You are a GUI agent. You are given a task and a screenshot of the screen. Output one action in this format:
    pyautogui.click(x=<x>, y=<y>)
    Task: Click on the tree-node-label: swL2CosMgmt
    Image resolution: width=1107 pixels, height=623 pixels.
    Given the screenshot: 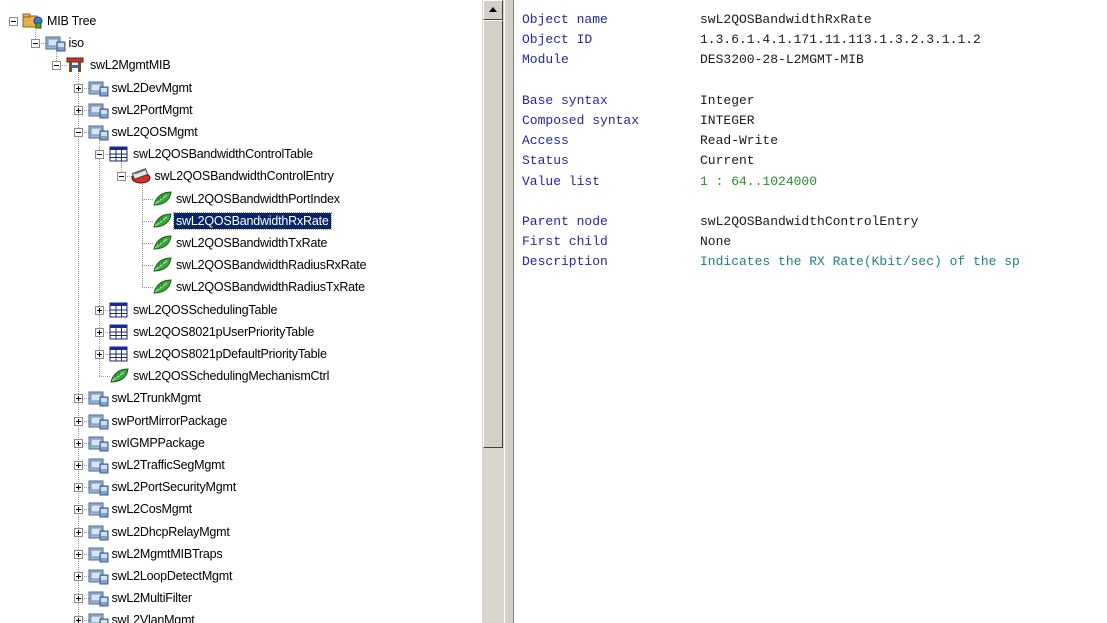 What is the action you would take?
    pyautogui.click(x=152, y=509)
    